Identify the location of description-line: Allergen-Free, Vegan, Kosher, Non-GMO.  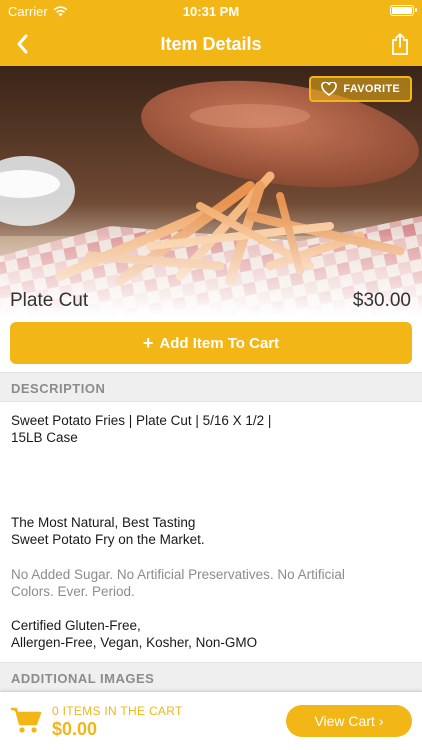
(134, 642).